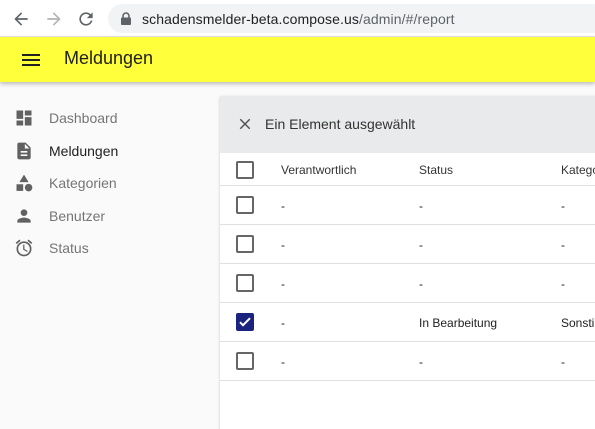  I want to click on document-icon, so click(24, 151).